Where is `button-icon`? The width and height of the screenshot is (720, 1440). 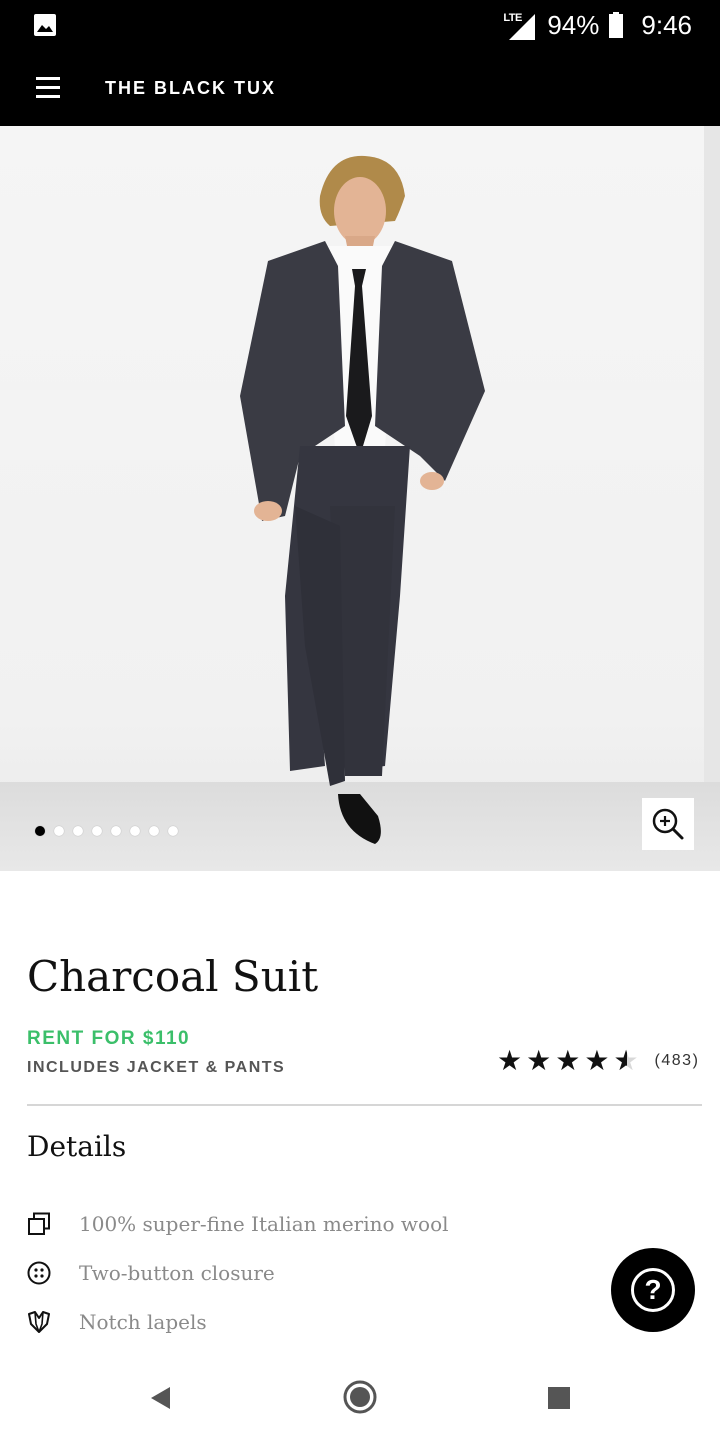
button-icon is located at coordinates (39, 1273).